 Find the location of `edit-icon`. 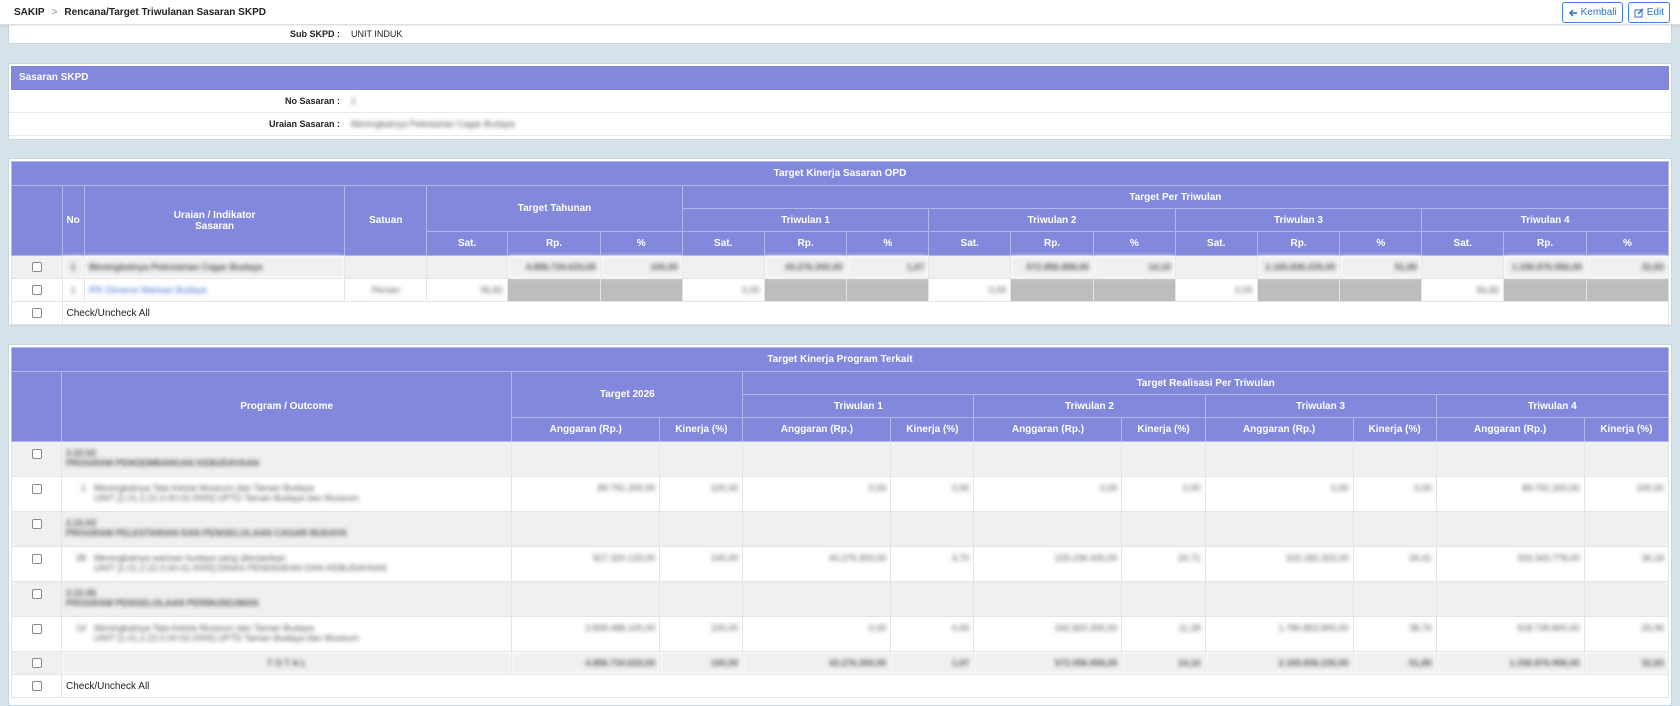

edit-icon is located at coordinates (1639, 12).